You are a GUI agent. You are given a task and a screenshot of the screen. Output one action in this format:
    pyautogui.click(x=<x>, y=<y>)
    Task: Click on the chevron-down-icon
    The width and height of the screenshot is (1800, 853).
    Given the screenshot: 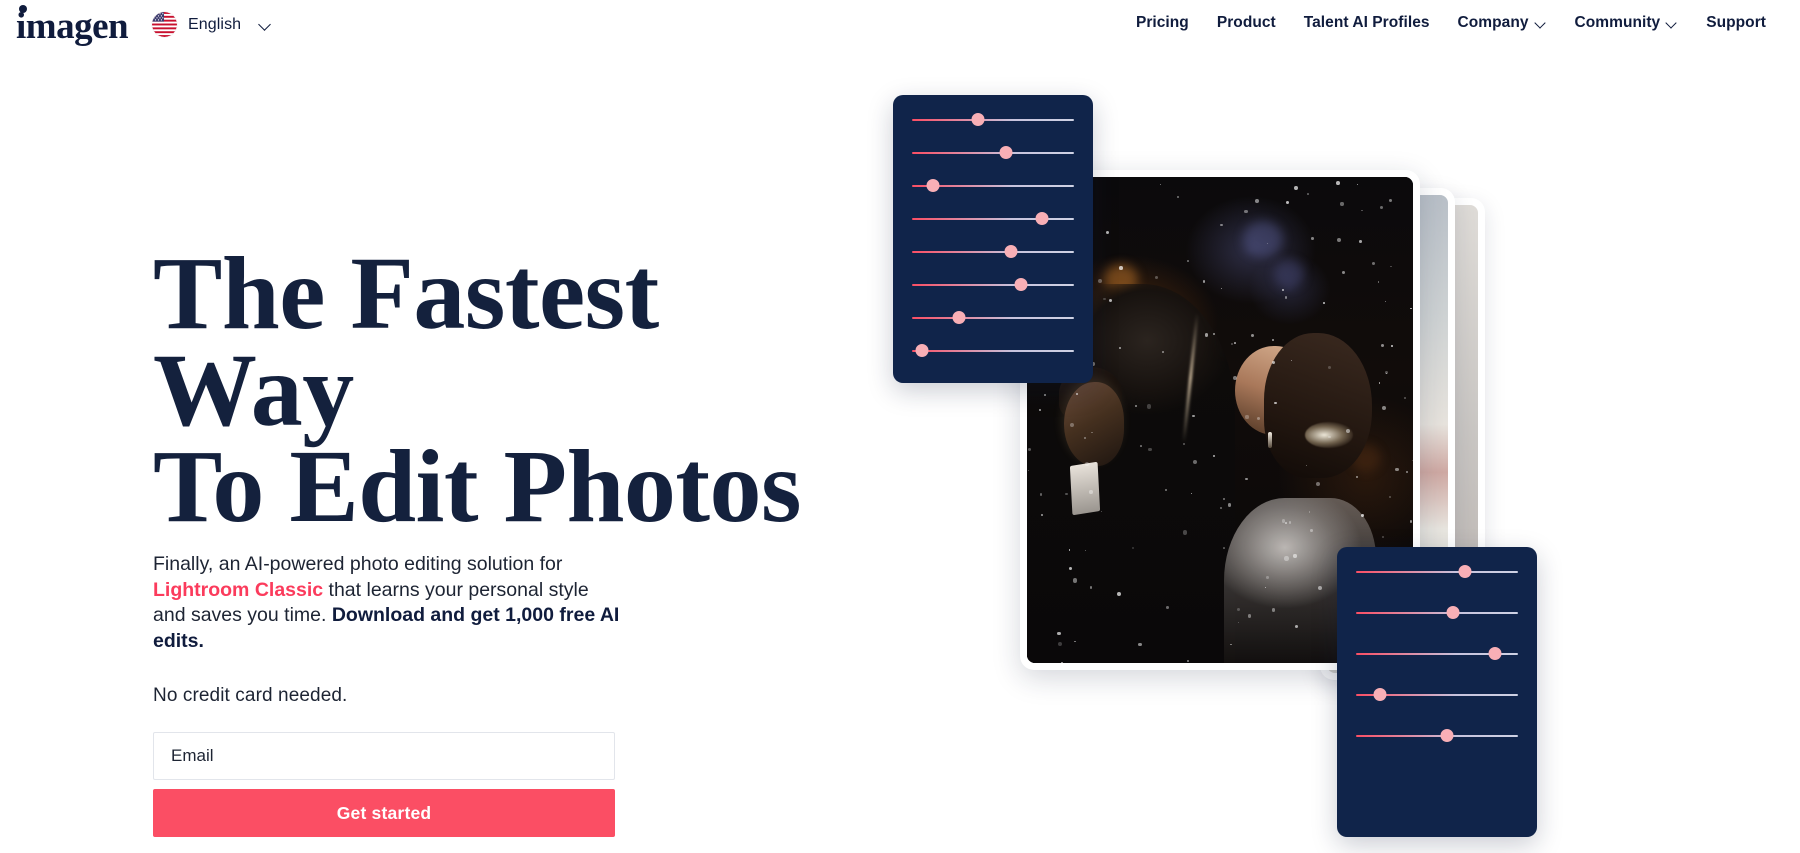 What is the action you would take?
    pyautogui.click(x=1672, y=23)
    